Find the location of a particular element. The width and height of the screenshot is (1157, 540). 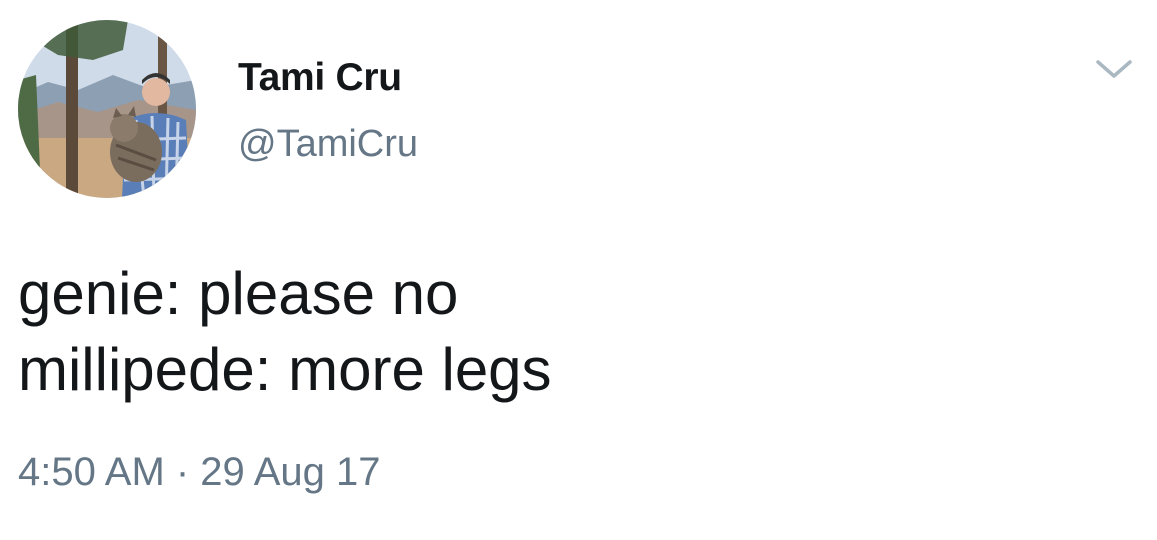

tweet-text: genie: please no millipede: more legs is located at coordinates (285, 332).